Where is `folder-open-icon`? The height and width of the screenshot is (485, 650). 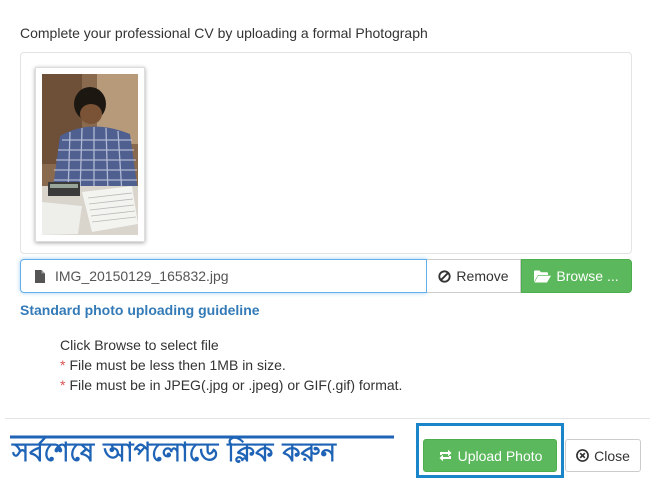
folder-open-icon is located at coordinates (543, 276).